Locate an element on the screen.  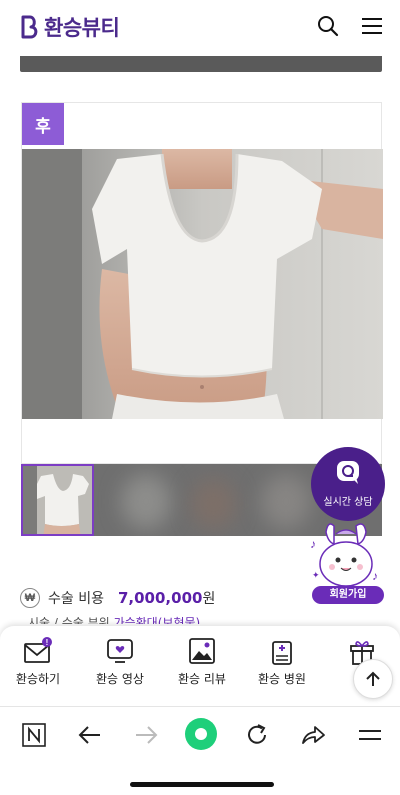
nav-item-video: 환승 영상 is located at coordinates (120, 661).